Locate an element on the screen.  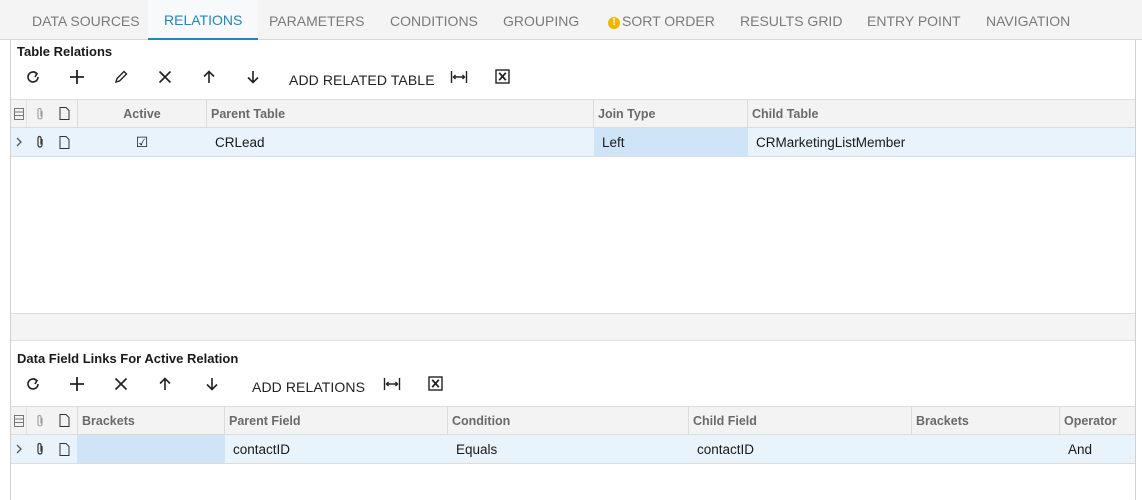
child-table-cell: CRMarketingListMember is located at coordinates (941, 142).